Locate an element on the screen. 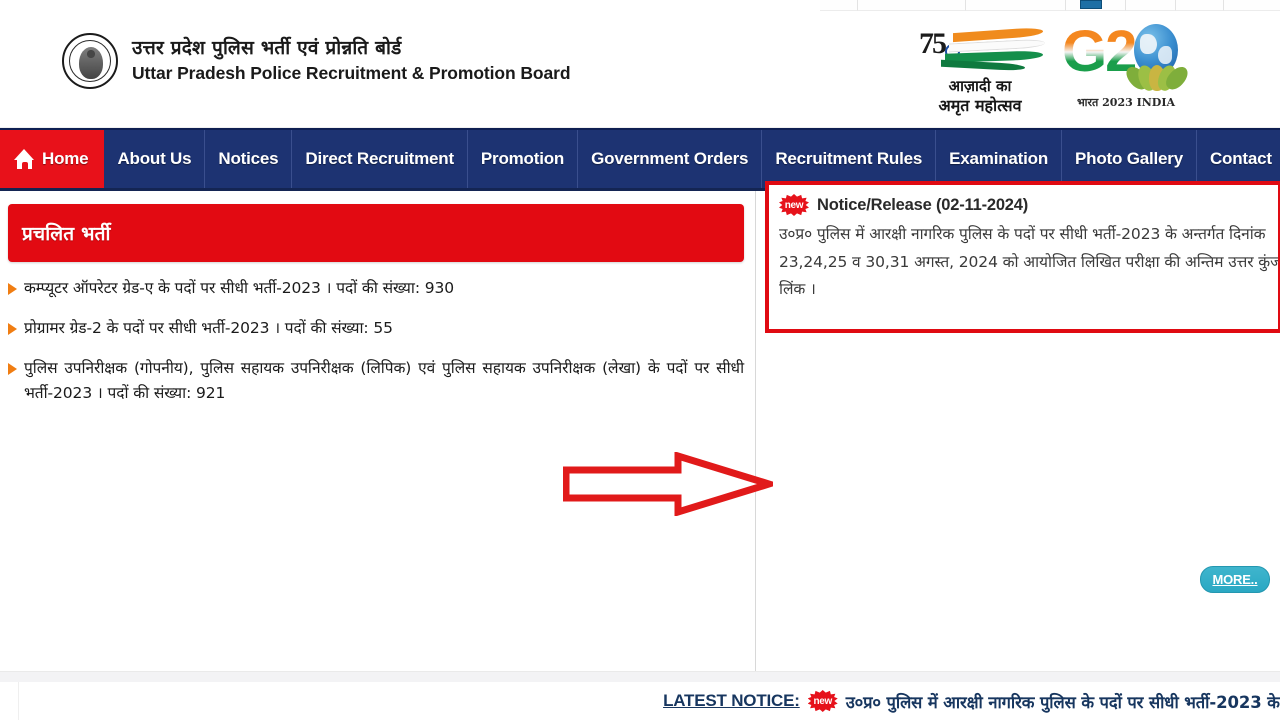 Image resolution: width=1280 pixels, height=720 pixels. left-panel-title: प्रचलित भर्ती is located at coordinates (66, 234).